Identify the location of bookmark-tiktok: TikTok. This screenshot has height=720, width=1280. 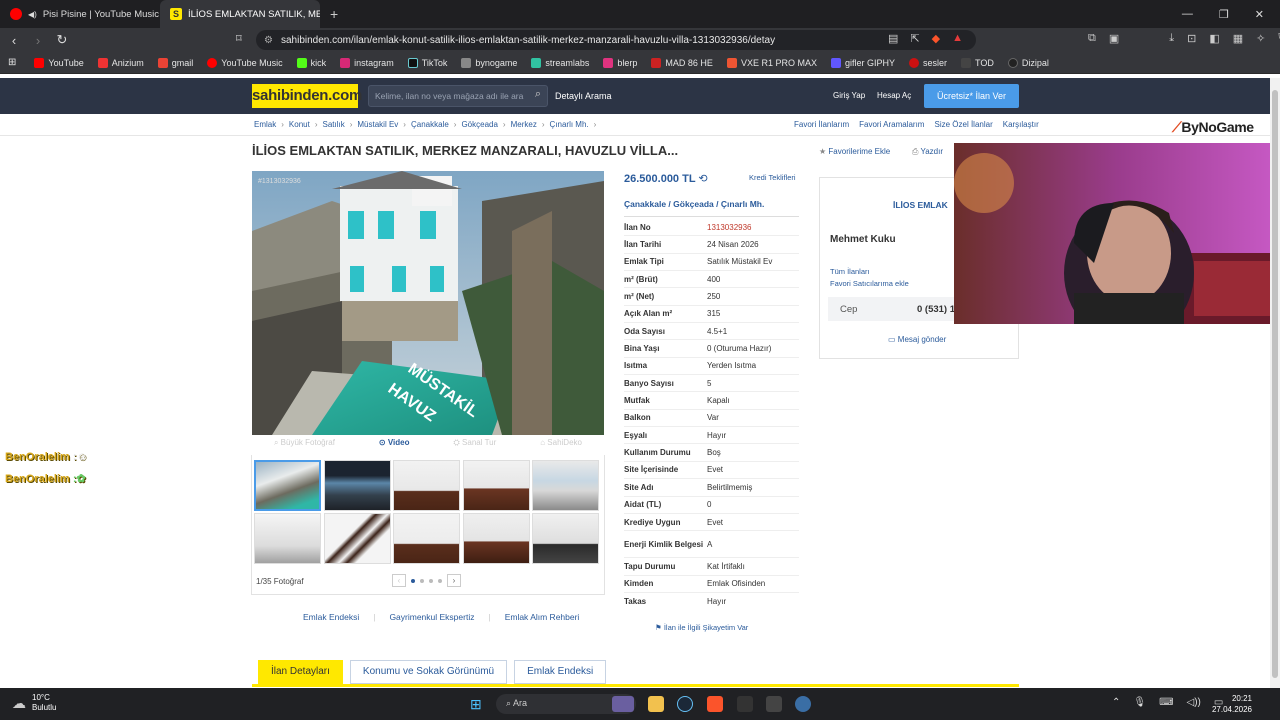
(427, 62).